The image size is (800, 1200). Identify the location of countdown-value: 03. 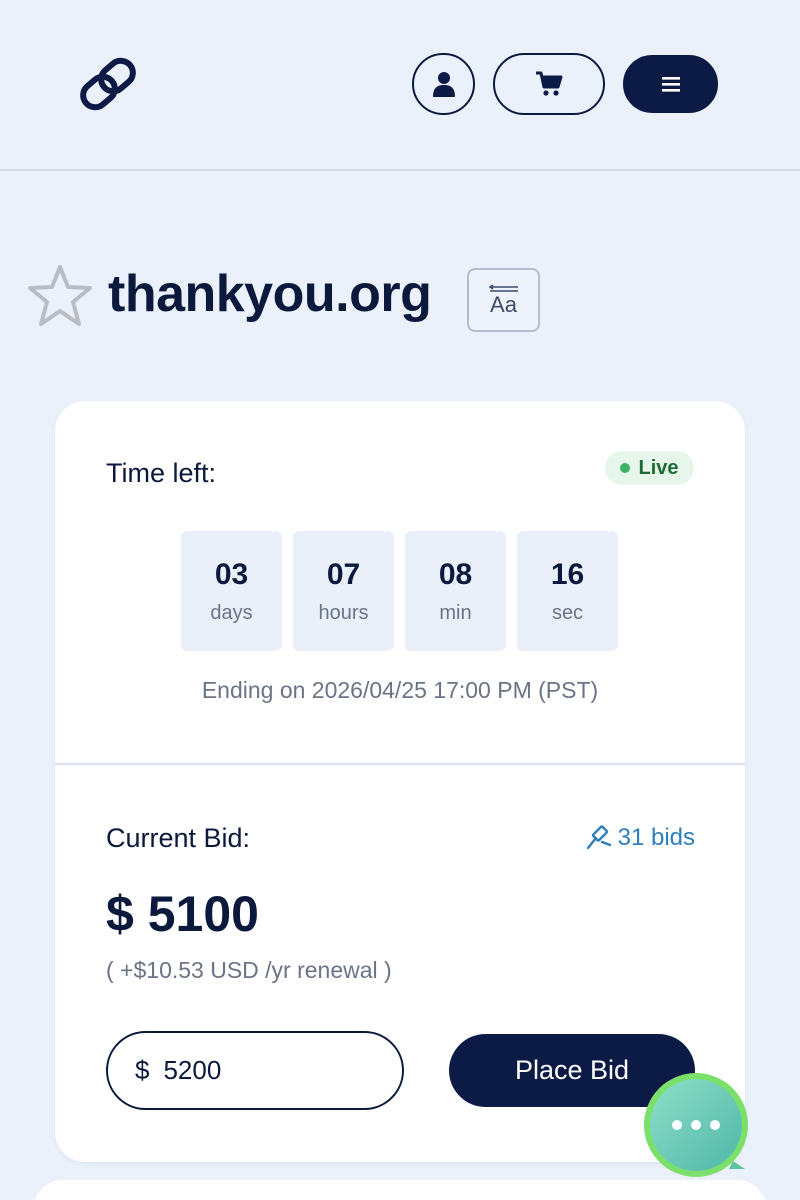
(231, 574).